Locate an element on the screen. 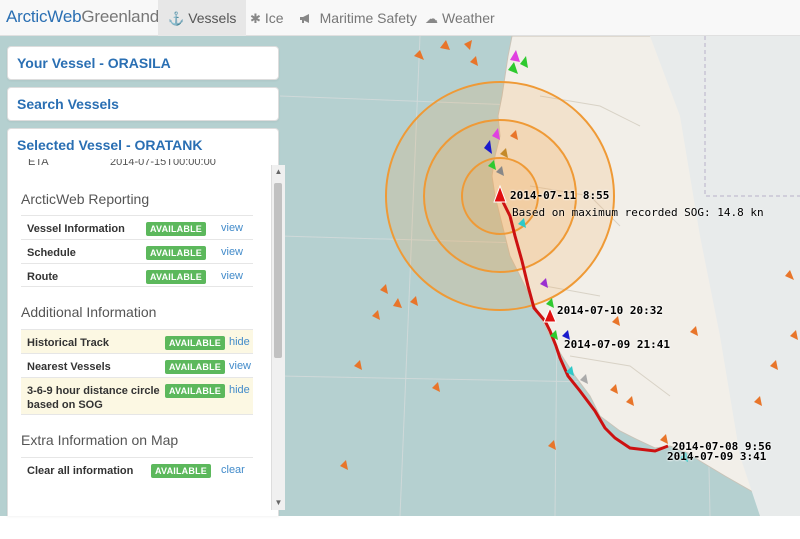  nav-ice: ✱ Ice is located at coordinates (267, 18).